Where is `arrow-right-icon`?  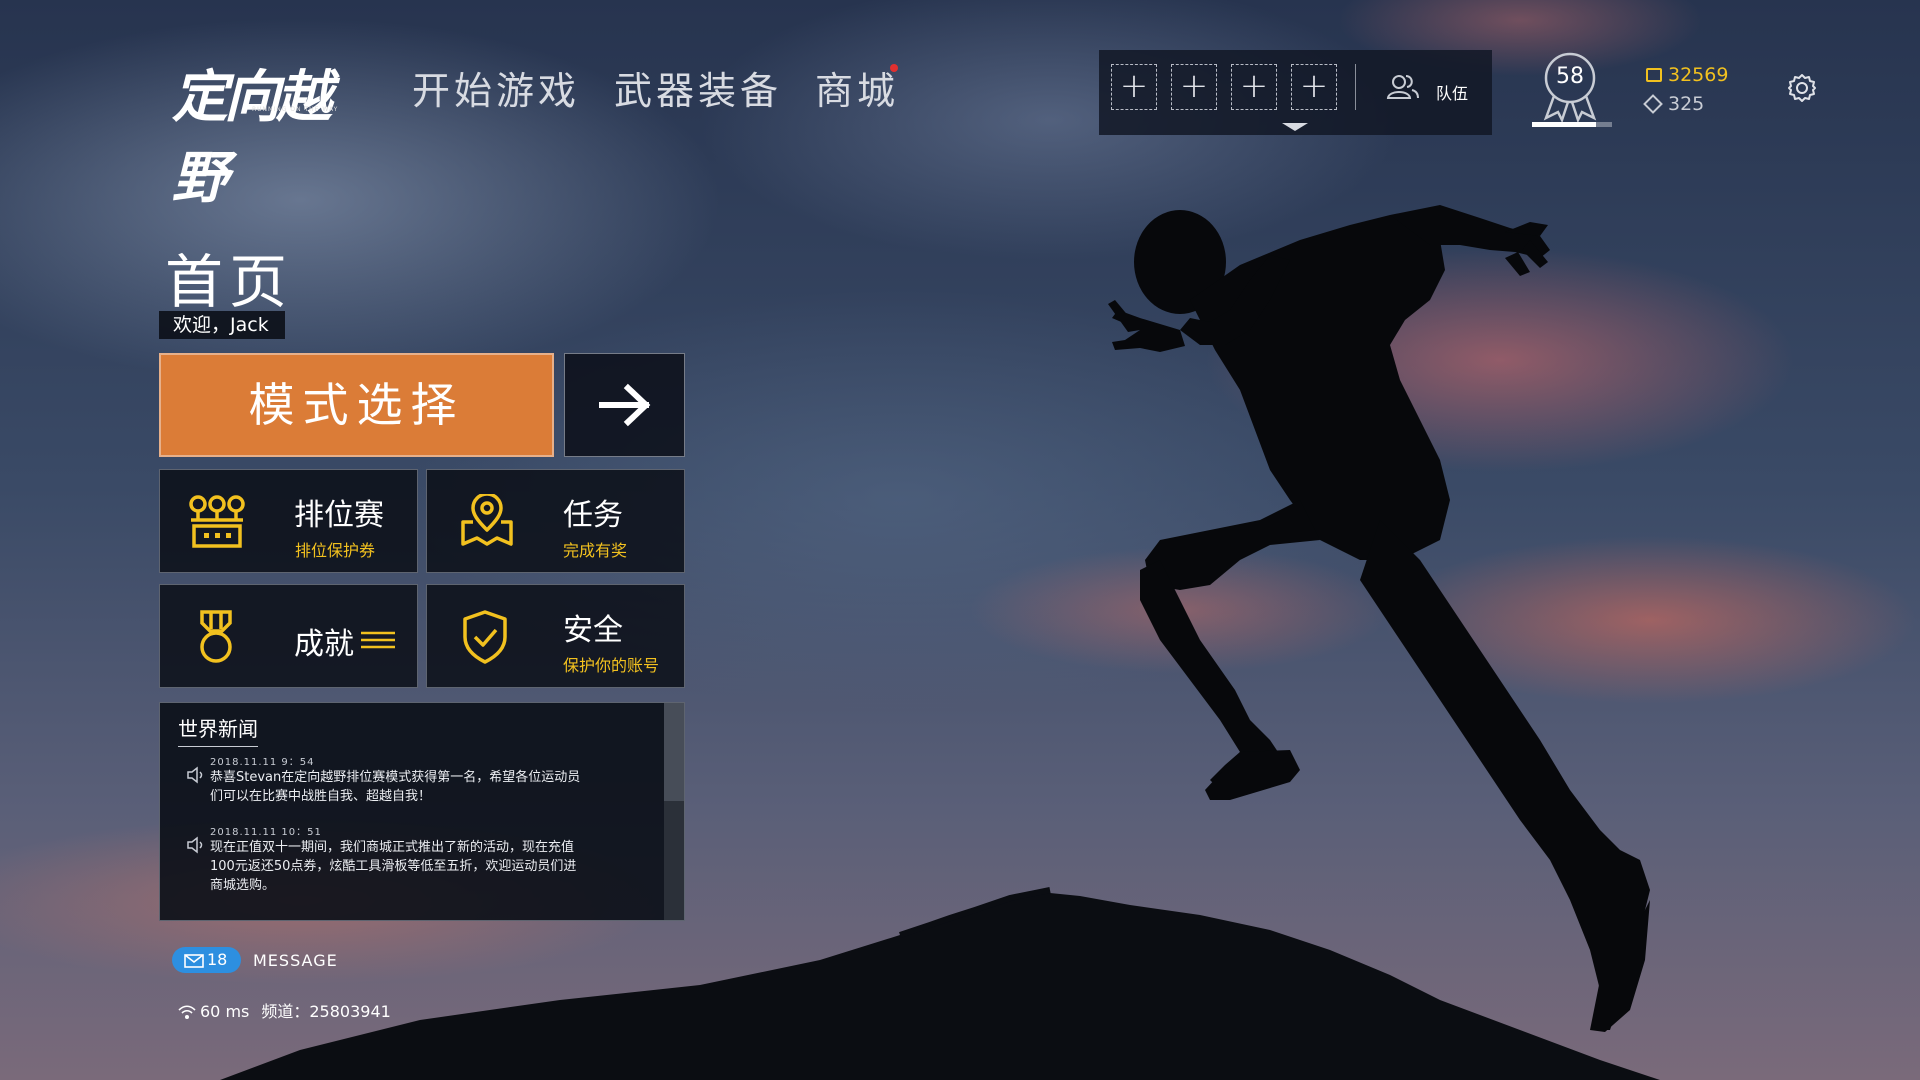
arrow-right-icon is located at coordinates (625, 405).